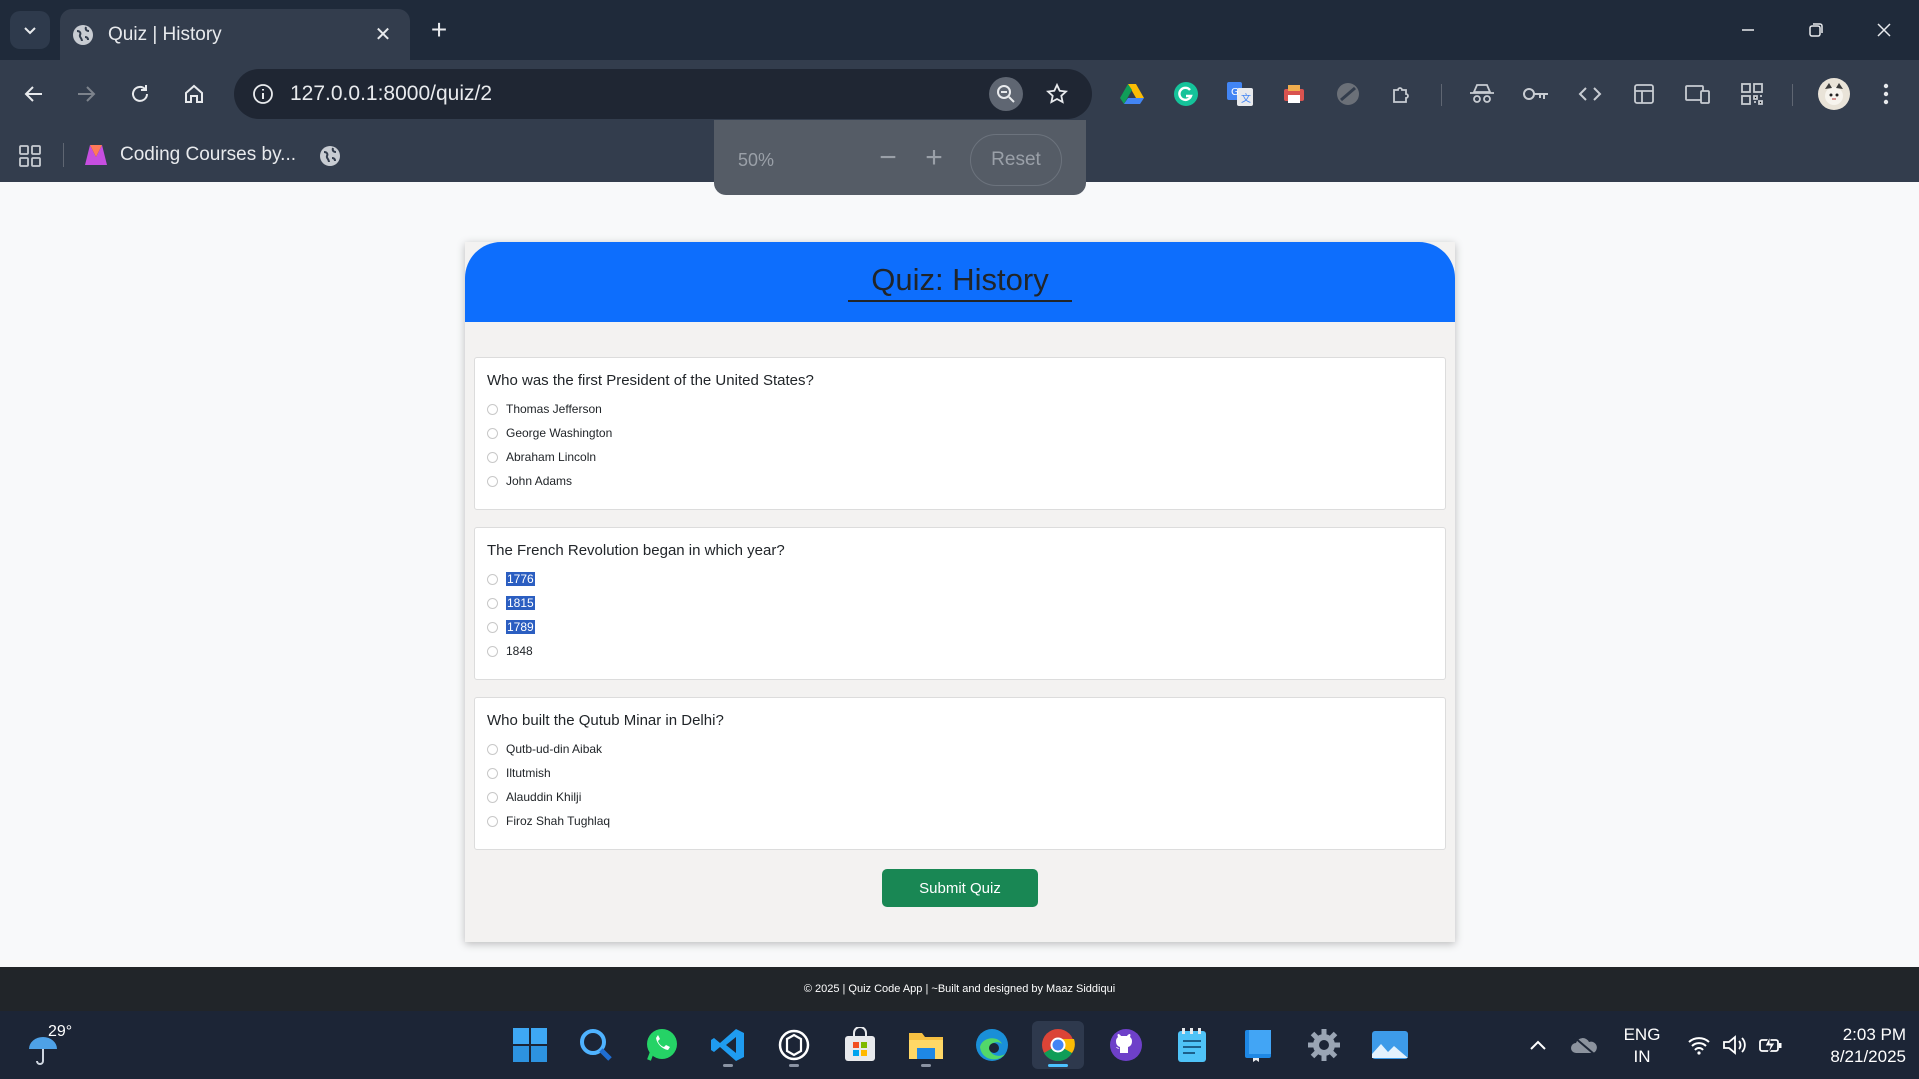  I want to click on menu-kebab-icon, so click(1886, 94).